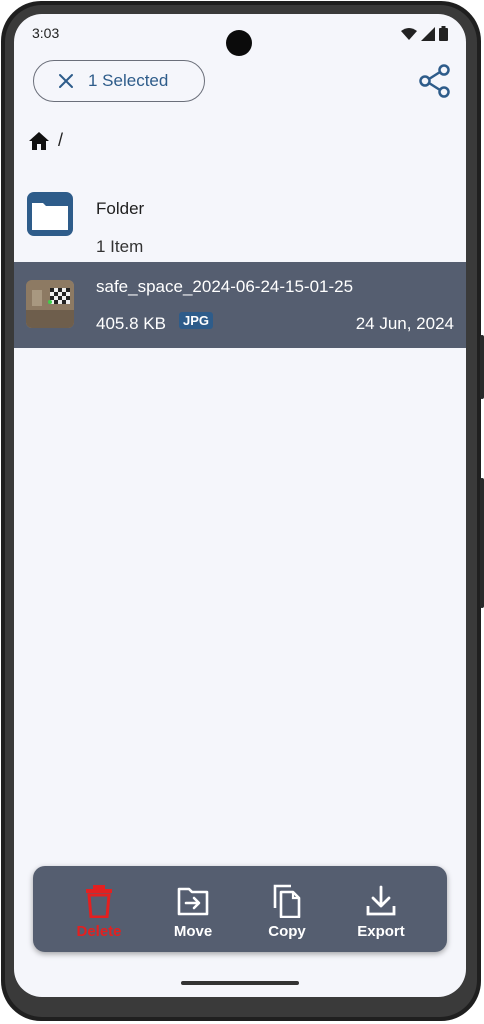  I want to click on move-button: Move, so click(193, 909).